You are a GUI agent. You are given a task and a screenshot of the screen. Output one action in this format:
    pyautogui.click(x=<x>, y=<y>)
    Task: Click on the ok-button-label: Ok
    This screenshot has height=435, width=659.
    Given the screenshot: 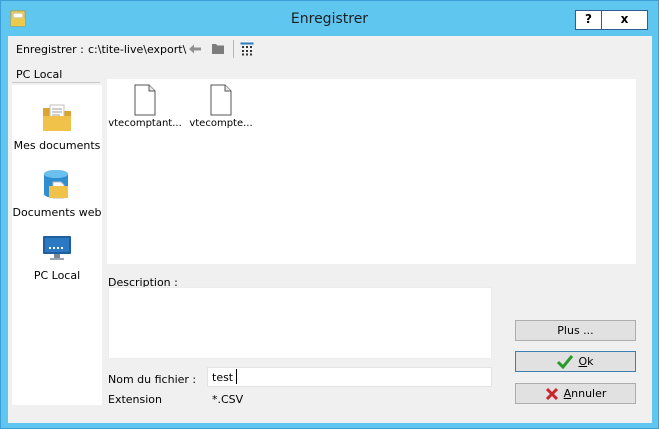 What is the action you would take?
    pyautogui.click(x=586, y=361)
    